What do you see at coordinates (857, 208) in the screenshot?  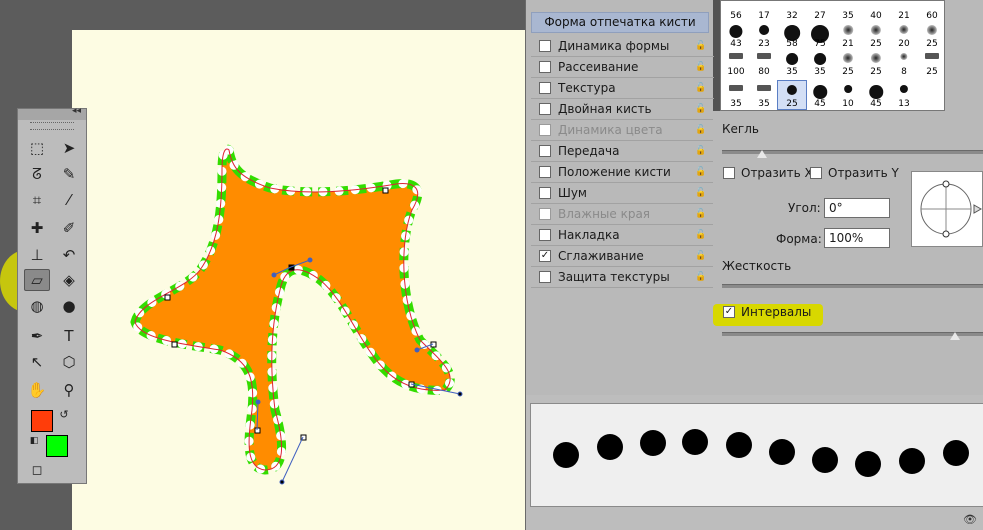 I see `angle-input: 0°` at bounding box center [857, 208].